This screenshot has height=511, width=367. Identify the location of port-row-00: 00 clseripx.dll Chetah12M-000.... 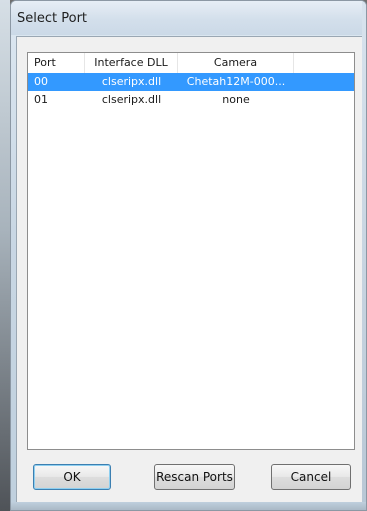
(191, 82).